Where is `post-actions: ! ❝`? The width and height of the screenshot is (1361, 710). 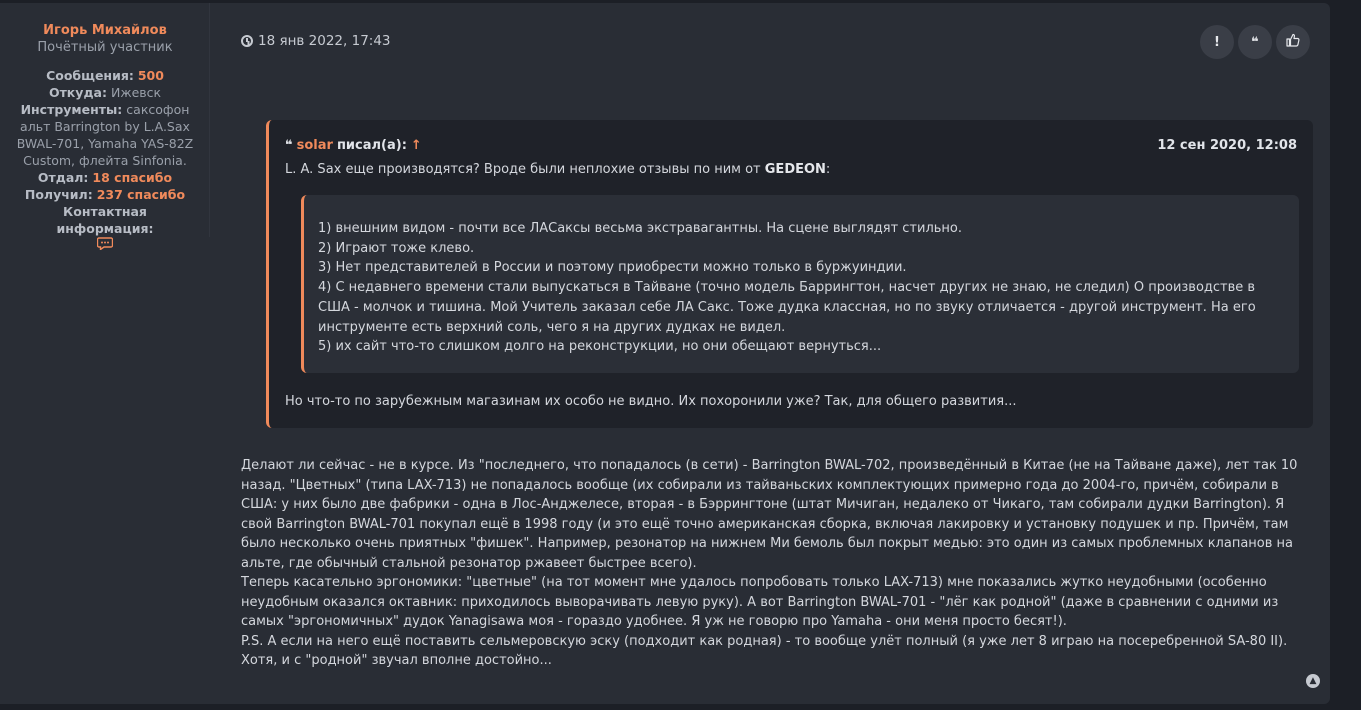 post-actions: ! ❝ is located at coordinates (1255, 42).